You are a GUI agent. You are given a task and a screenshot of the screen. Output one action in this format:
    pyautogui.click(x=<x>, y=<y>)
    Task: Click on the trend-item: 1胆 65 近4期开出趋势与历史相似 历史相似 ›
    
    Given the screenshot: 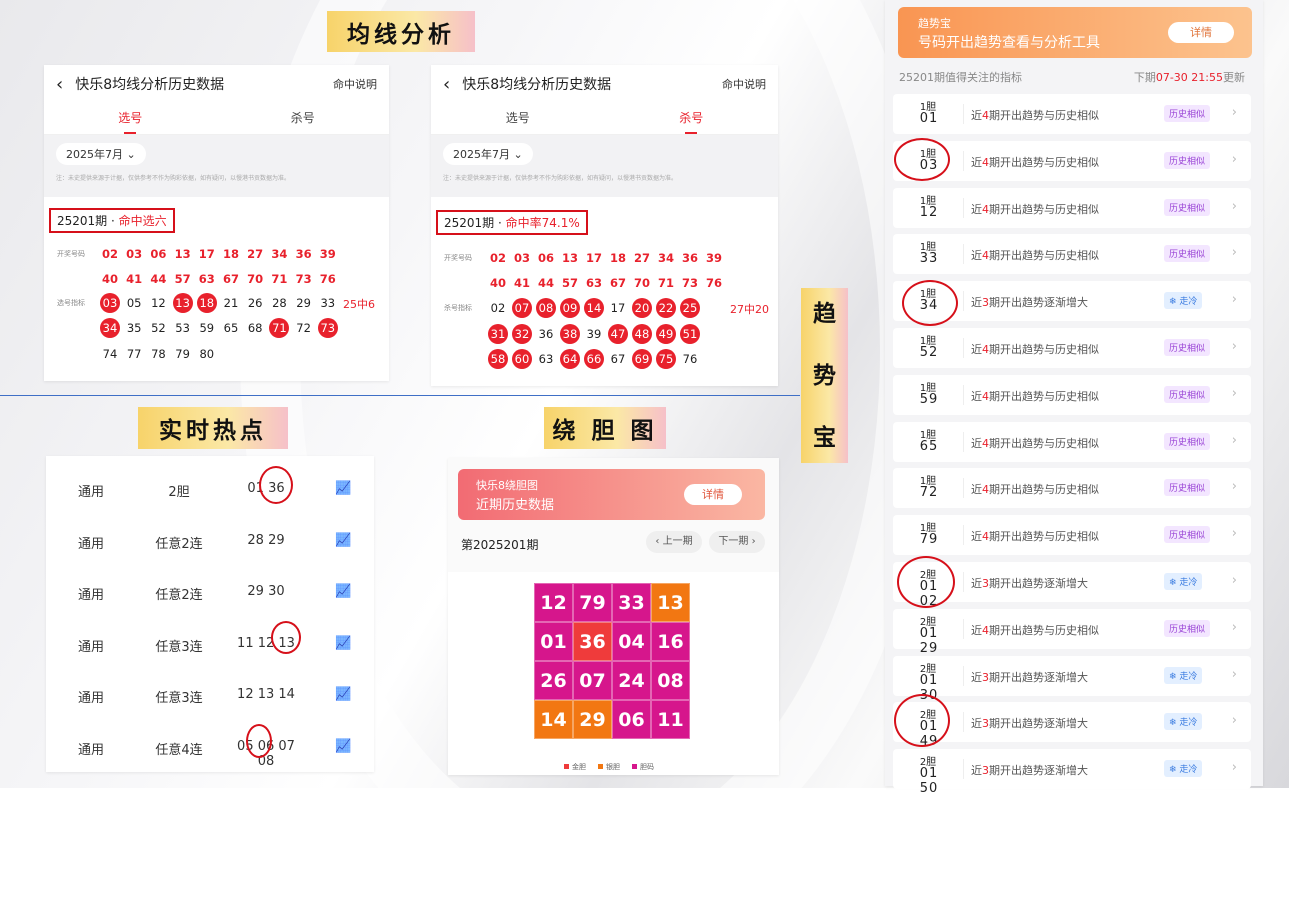 What is the action you would take?
    pyautogui.click(x=1072, y=441)
    